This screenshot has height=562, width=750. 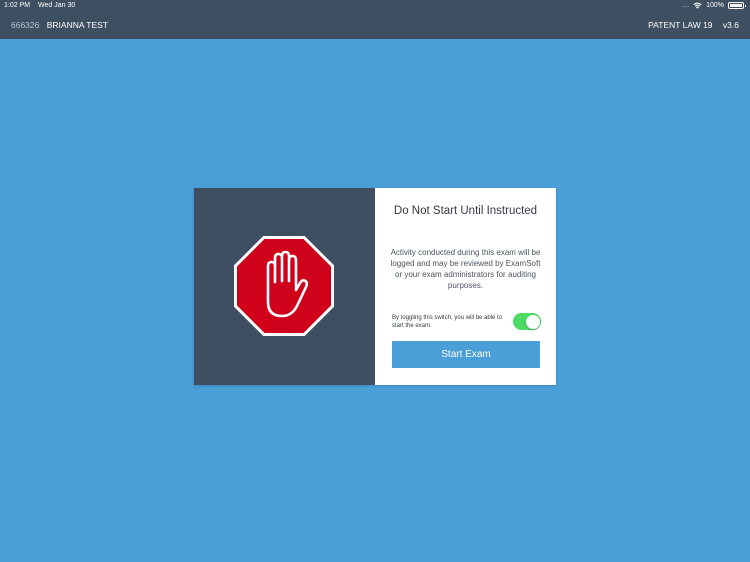 What do you see at coordinates (532, 321) in the screenshot?
I see `toggle-knob` at bounding box center [532, 321].